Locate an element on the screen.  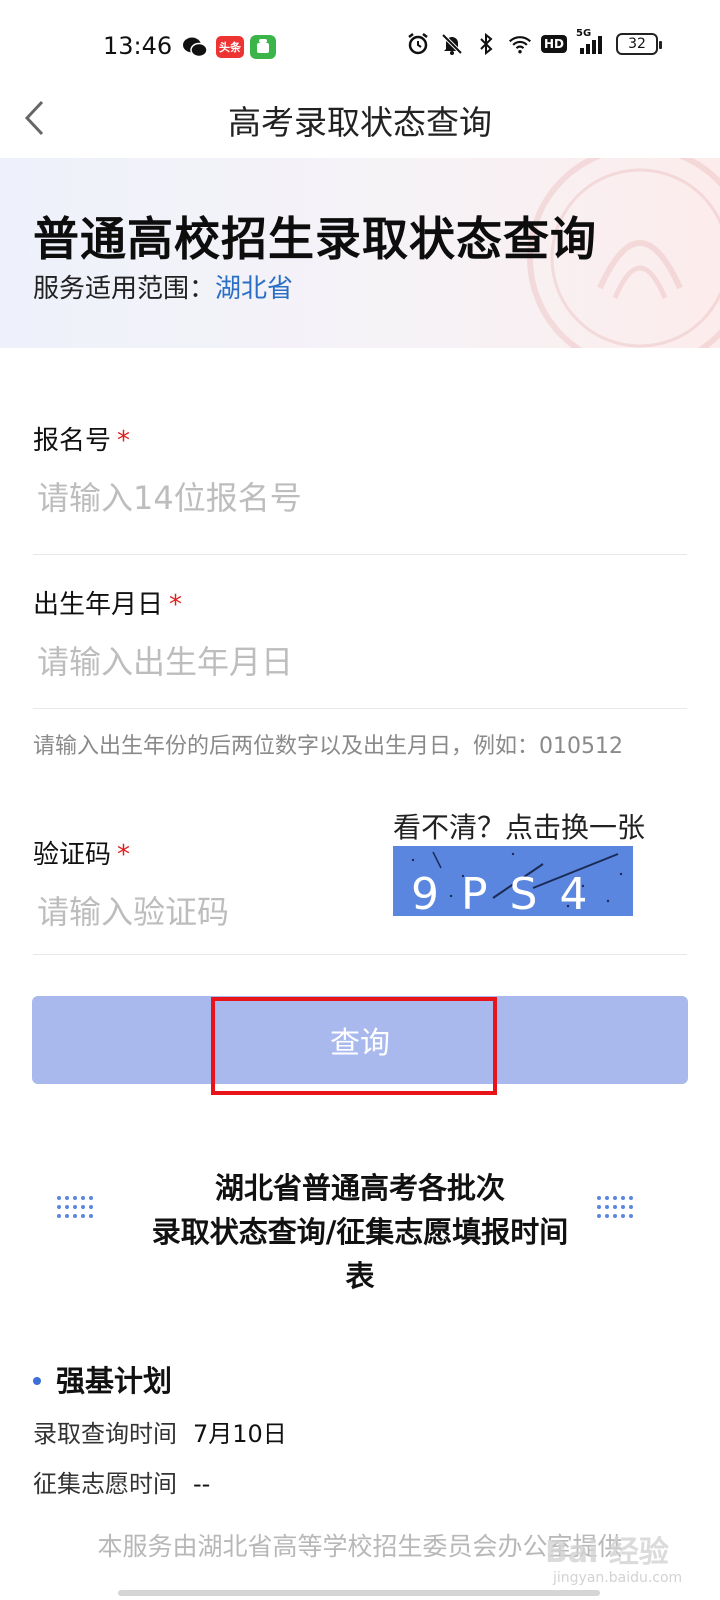
reg-no-input is located at coordinates (360, 498).